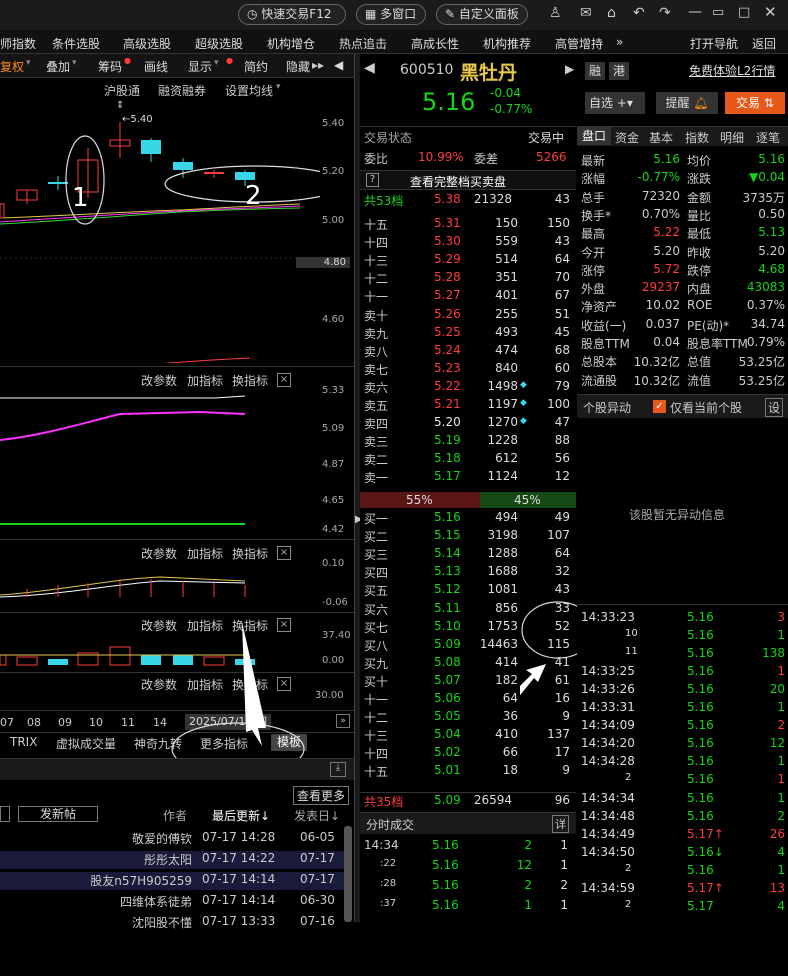 The image size is (788, 976). Describe the element at coordinates (76, 43) in the screenshot. I see `menu-item: 条件选股` at that location.